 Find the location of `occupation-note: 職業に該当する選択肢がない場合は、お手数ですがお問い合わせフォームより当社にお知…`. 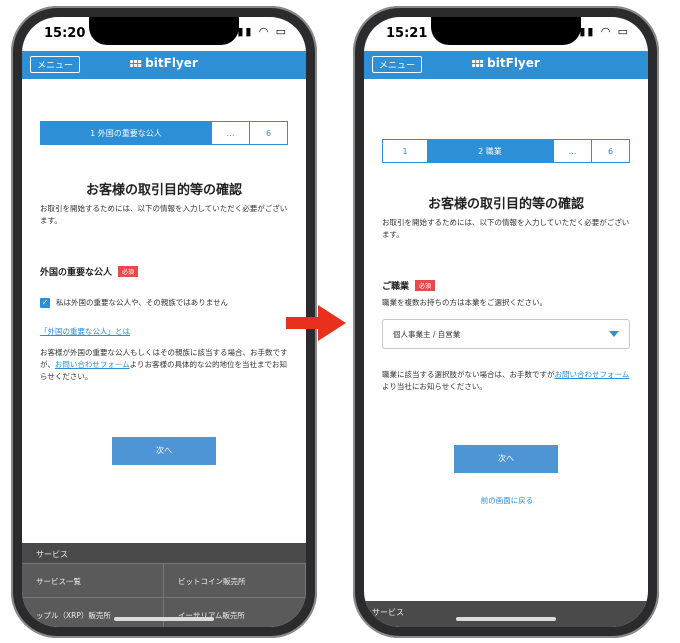

occupation-note: 職業に該当する選択肢がない場合は、お手数ですがお問い合わせフォームより当社にお知… is located at coordinates (507, 381).